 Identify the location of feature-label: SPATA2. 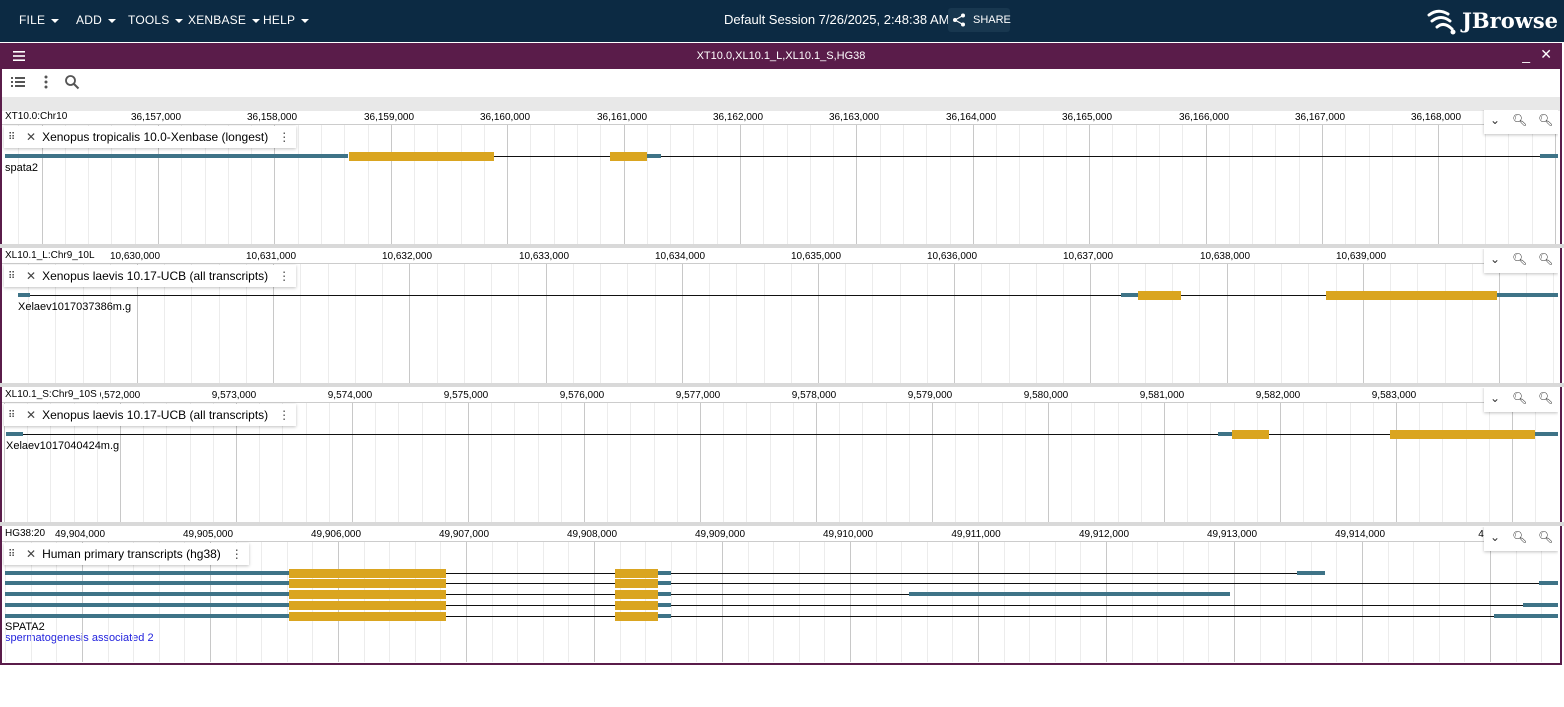
(25, 627).